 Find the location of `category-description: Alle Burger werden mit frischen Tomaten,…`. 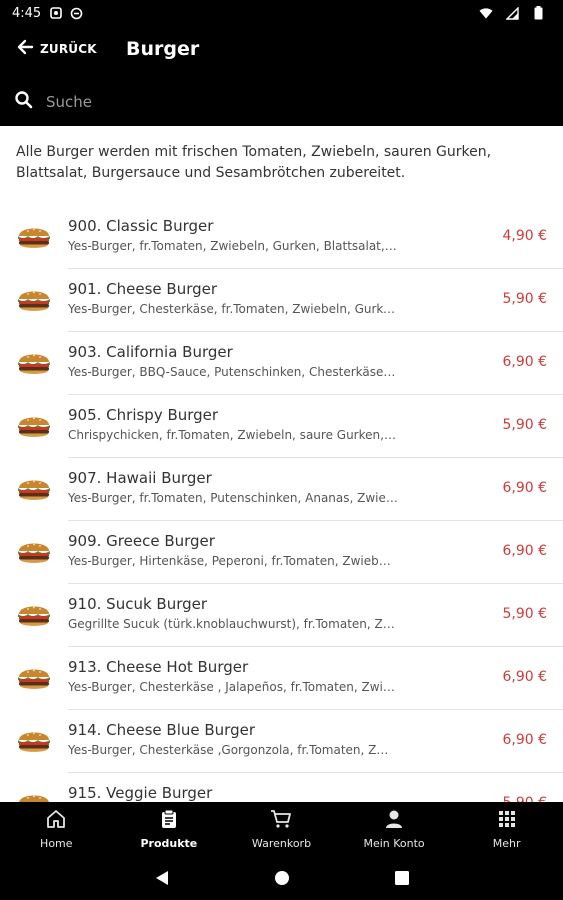

category-description: Alle Burger werden mit frischen Tomaten,… is located at coordinates (254, 162).